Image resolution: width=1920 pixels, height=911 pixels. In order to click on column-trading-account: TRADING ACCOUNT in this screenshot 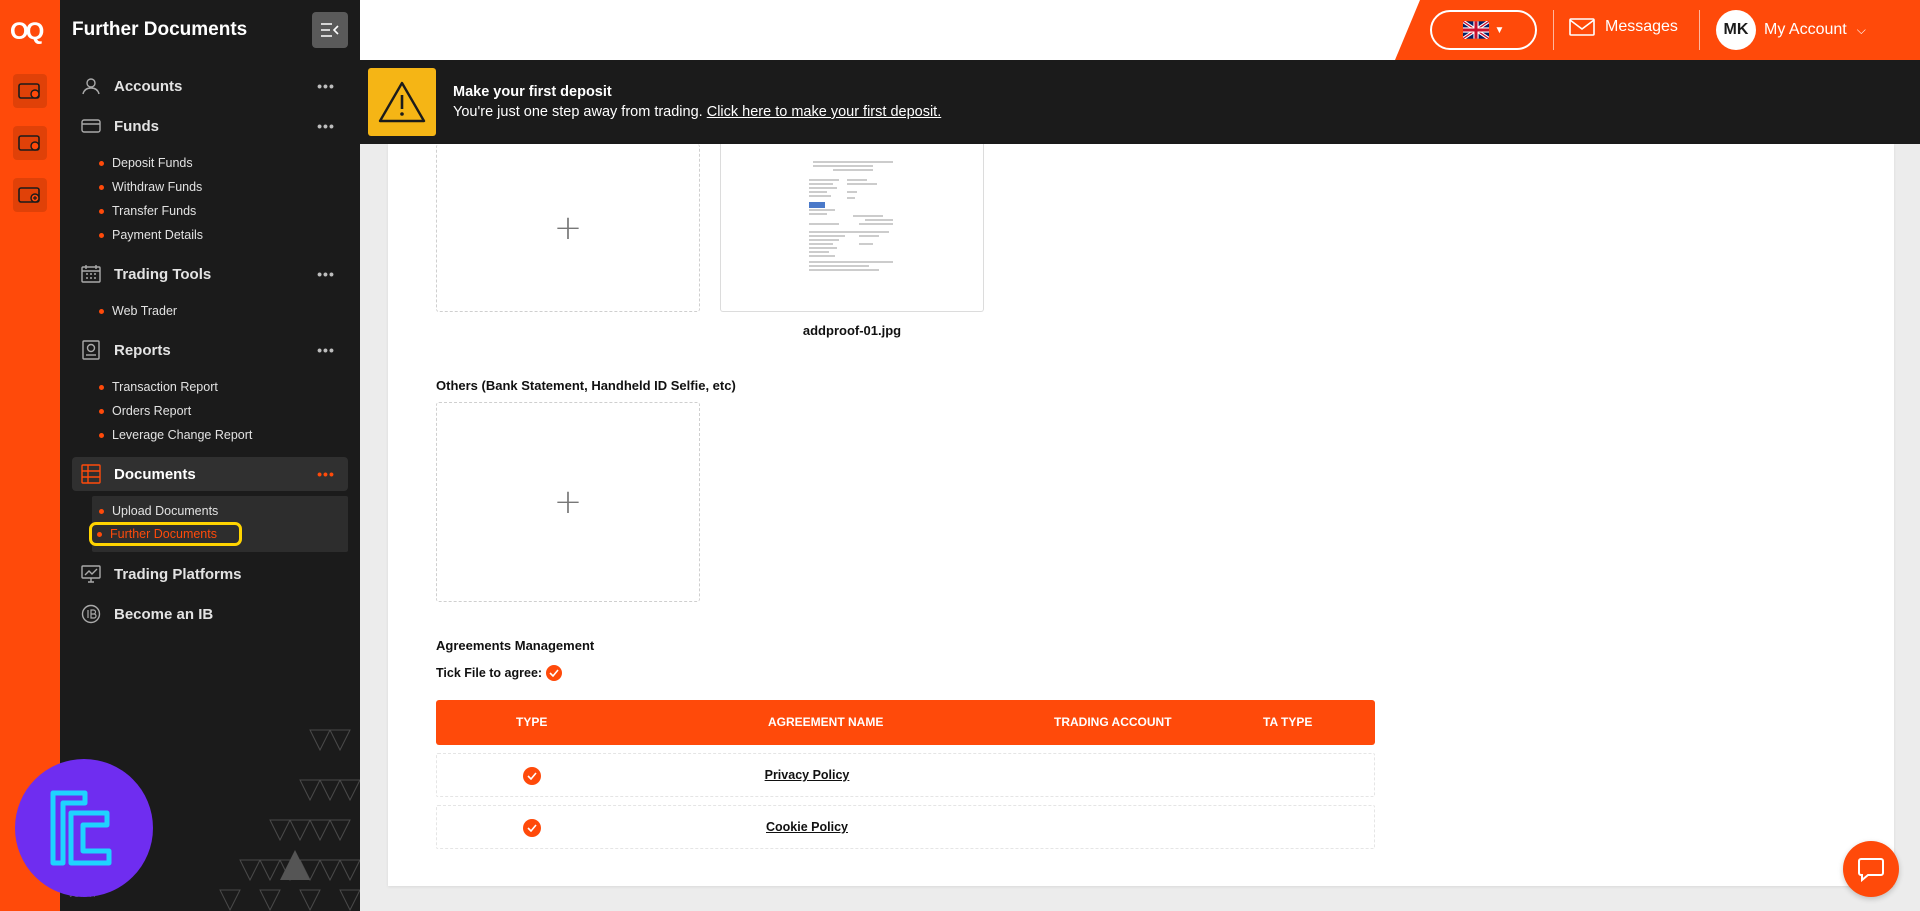, I will do `click(1113, 722)`.